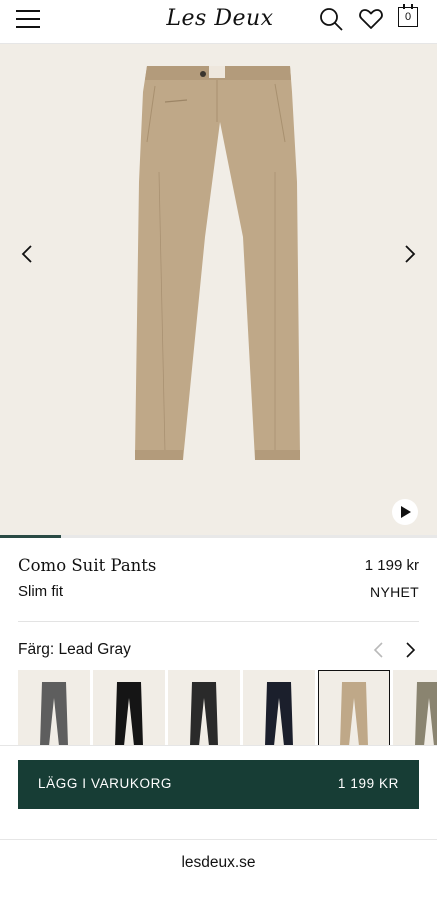 The width and height of the screenshot is (437, 900). Describe the element at coordinates (405, 512) in the screenshot. I see `play-video-icon` at that location.